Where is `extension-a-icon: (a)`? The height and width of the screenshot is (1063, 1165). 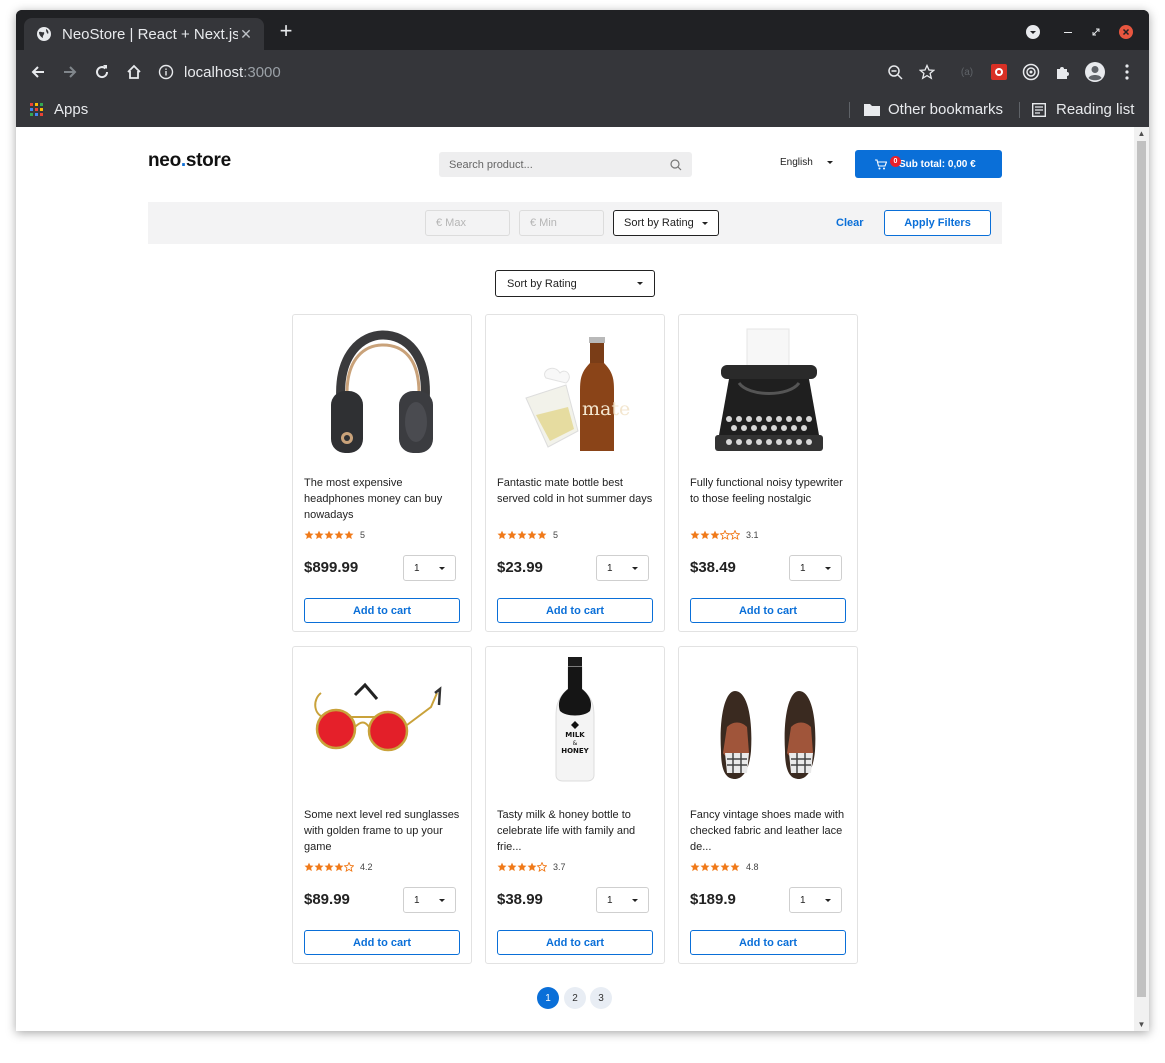
extension-a-icon: (a) is located at coordinates (967, 72).